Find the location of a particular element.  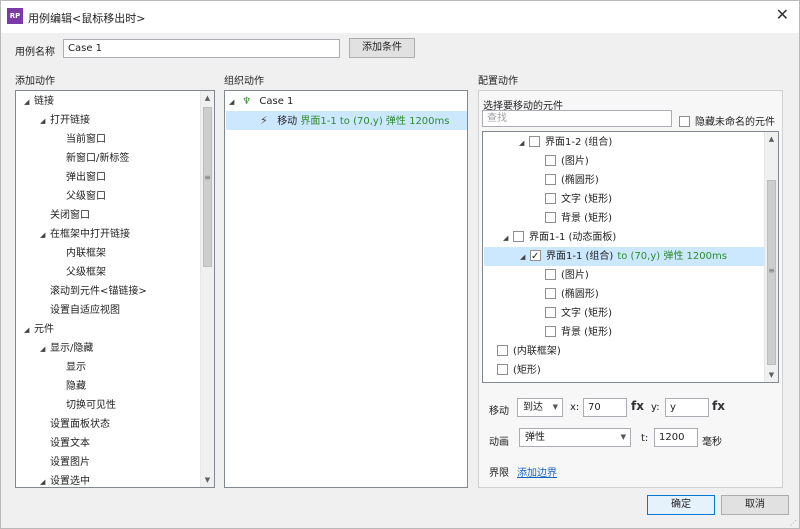

action-tree-item: ◢ 设置选中 is located at coordinates (65, 479).